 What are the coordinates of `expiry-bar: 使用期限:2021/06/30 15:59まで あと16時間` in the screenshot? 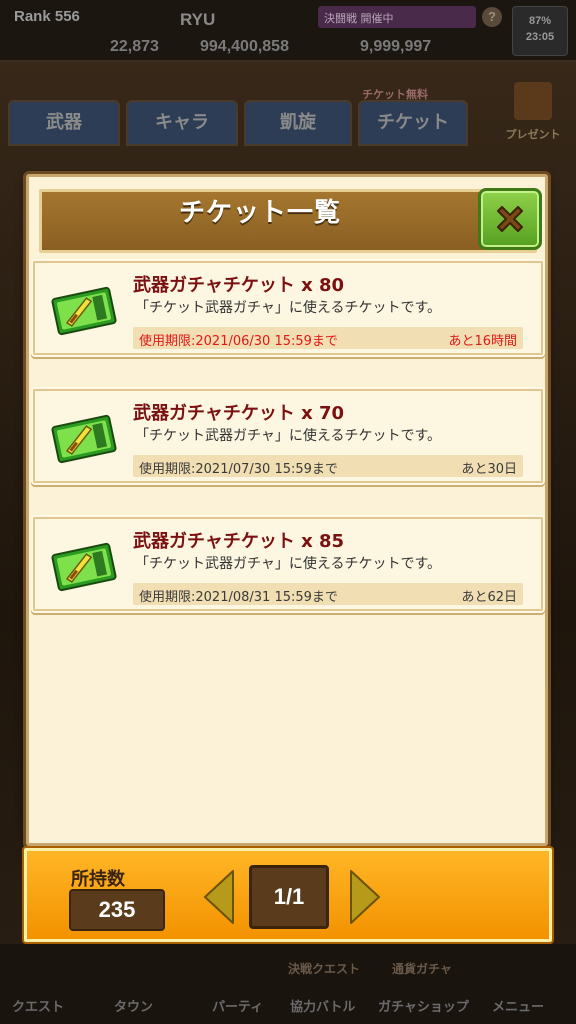 It's located at (328, 338).